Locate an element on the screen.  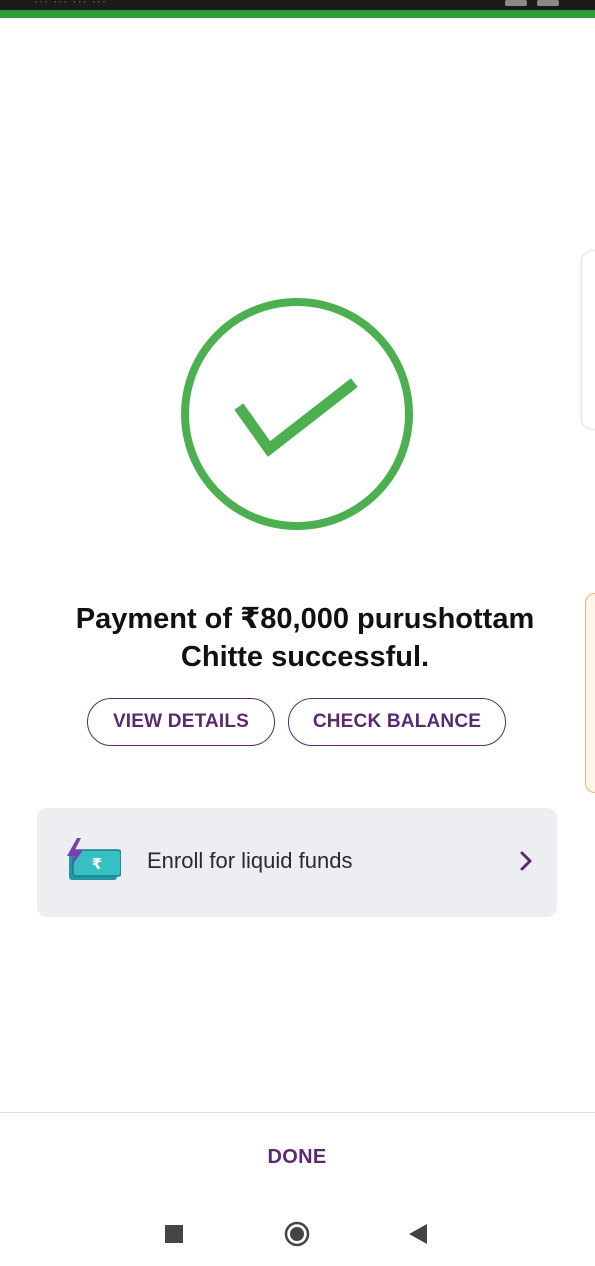
check-balance-button: CHECK BALANCE is located at coordinates (397, 722).